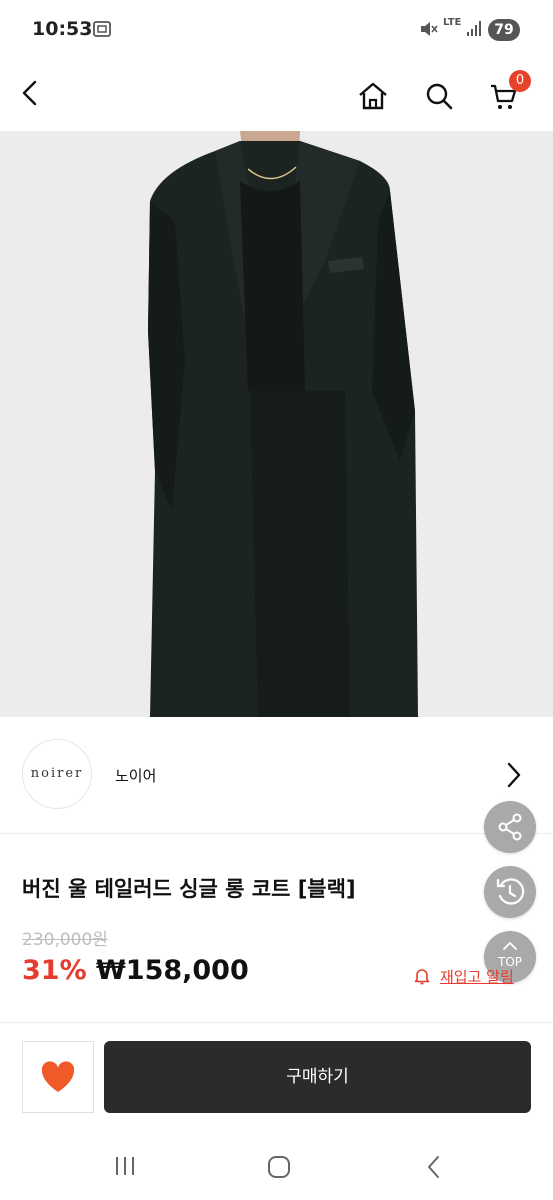 The height and width of the screenshot is (1200, 553). I want to click on recent-history-button, so click(510, 892).